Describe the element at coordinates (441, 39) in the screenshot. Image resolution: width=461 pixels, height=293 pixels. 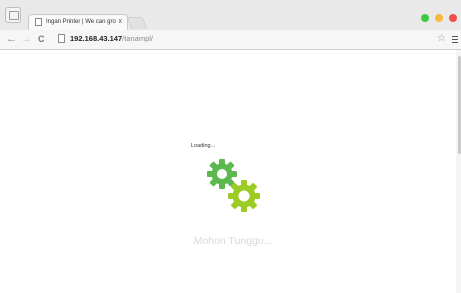
I see `bookmark-star-icon: ☆` at that location.